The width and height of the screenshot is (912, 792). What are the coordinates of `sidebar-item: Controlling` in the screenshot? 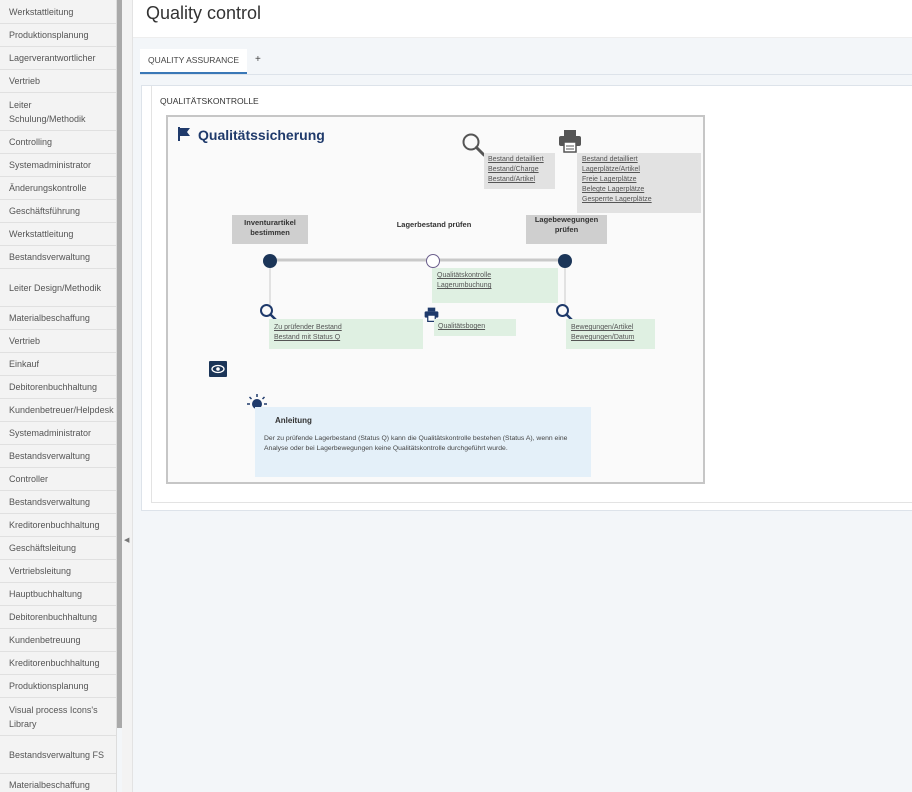 It's located at (58, 142).